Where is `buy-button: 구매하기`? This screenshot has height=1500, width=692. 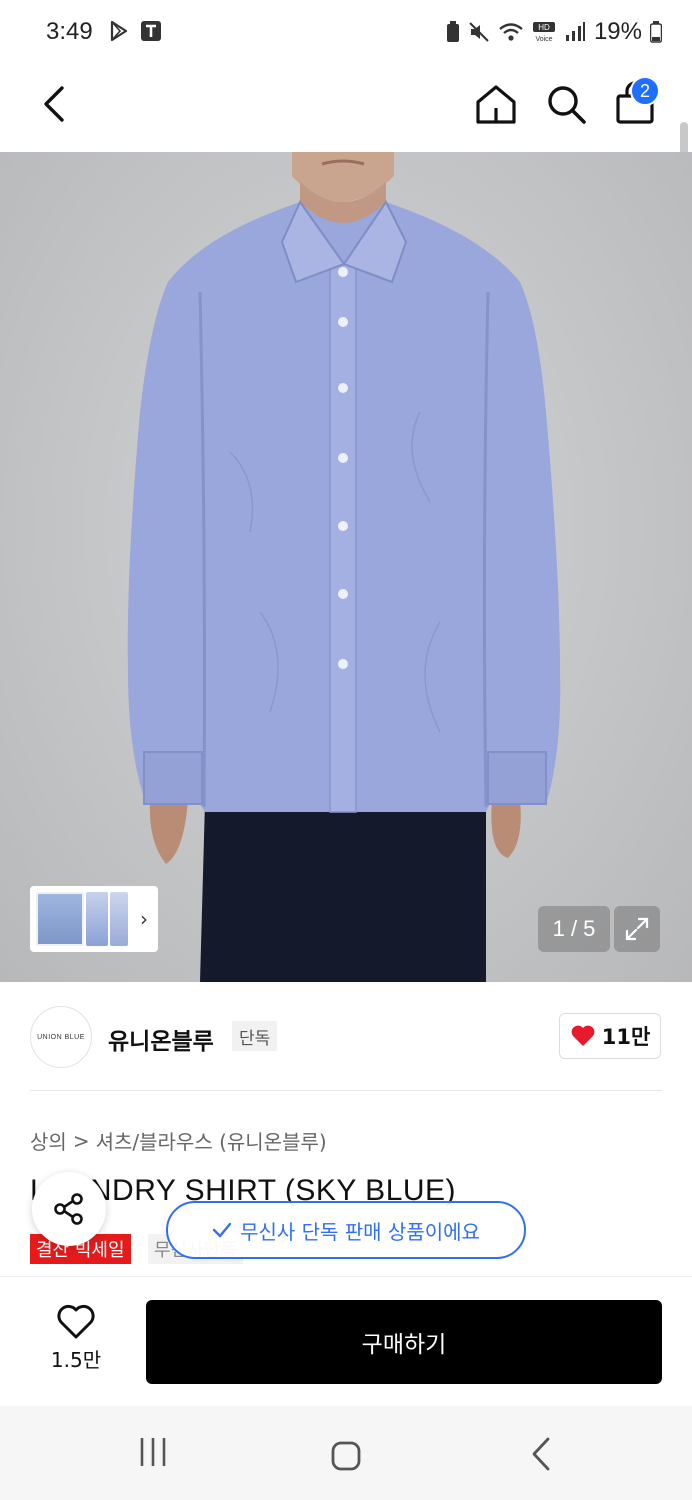 buy-button: 구매하기 is located at coordinates (404, 1342).